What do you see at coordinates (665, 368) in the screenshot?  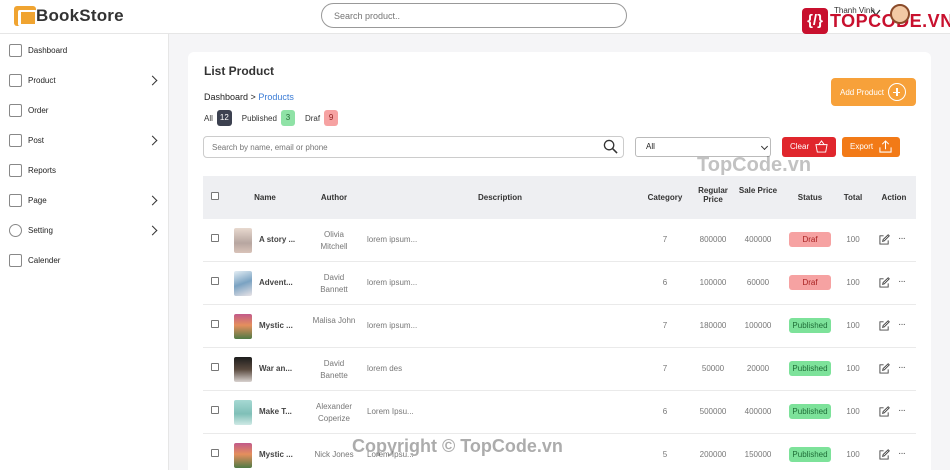 I see `category-cell: 7` at bounding box center [665, 368].